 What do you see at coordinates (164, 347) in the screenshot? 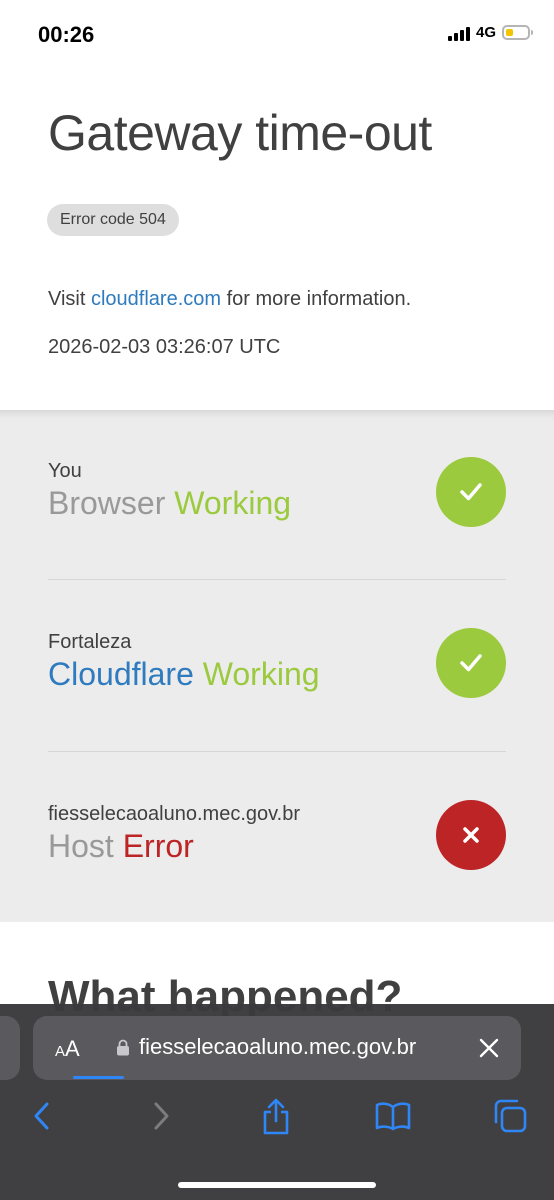
I see `timestamp: 2026-02-03 03:26:07 UTC` at bounding box center [164, 347].